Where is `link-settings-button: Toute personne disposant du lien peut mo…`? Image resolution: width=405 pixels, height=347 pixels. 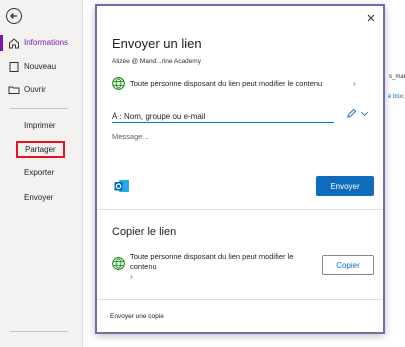 link-settings-button: Toute personne disposant du lien peut mo… is located at coordinates (242, 84).